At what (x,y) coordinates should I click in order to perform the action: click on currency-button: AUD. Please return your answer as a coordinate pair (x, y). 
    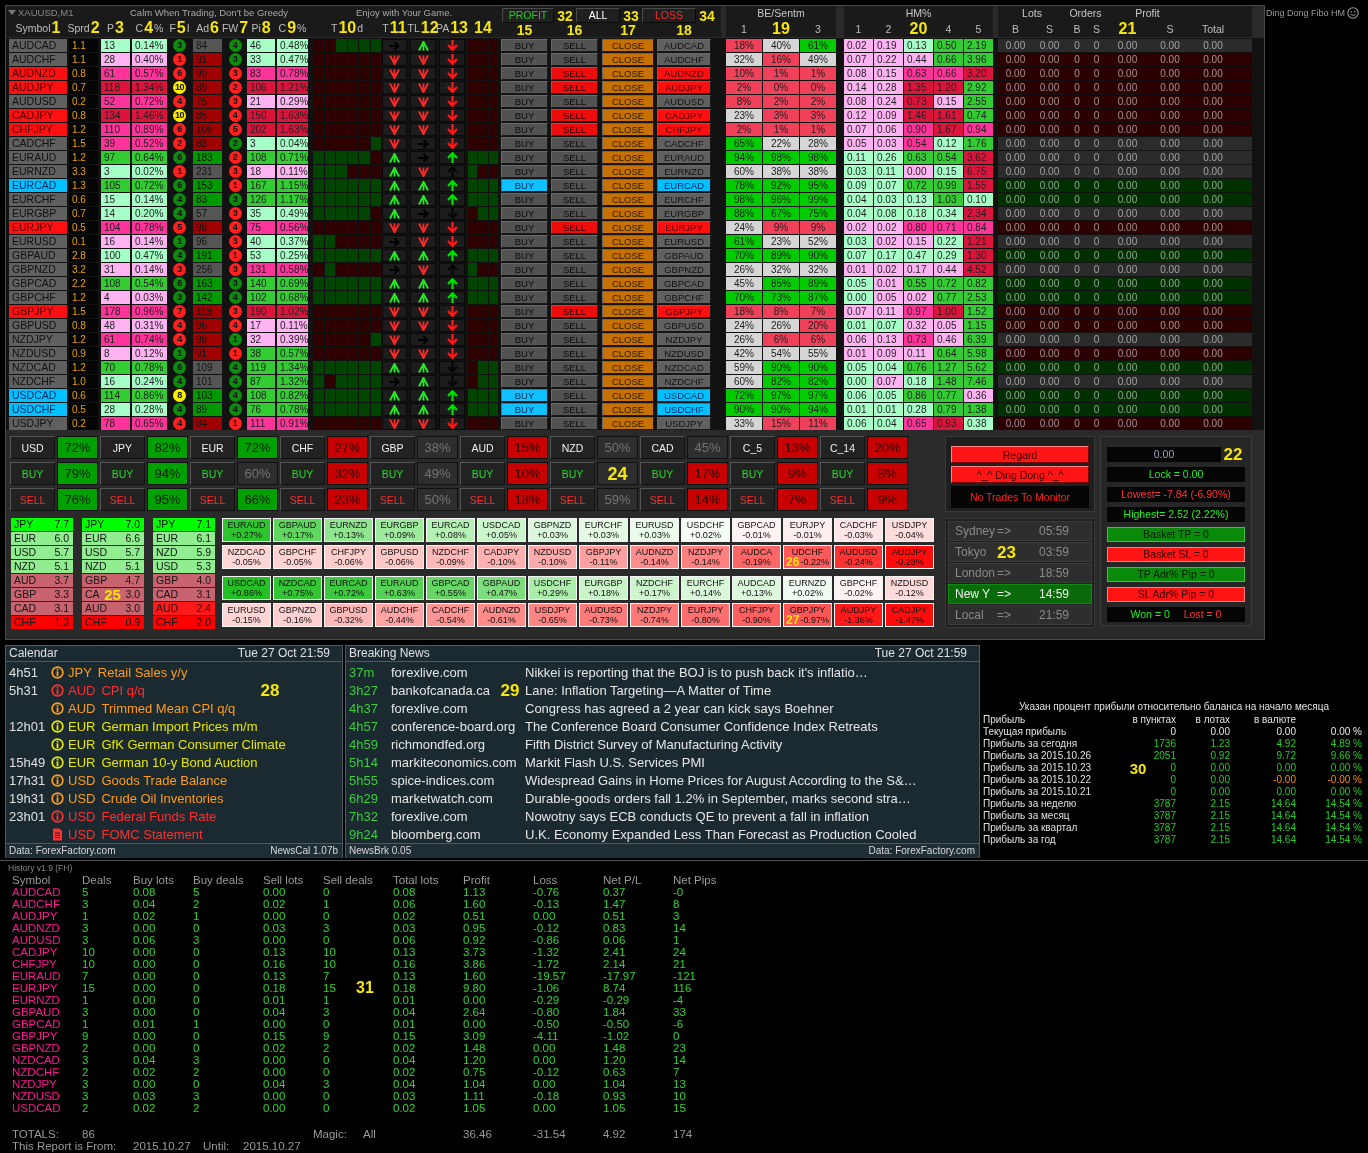
    Looking at the image, I should click on (482, 447).